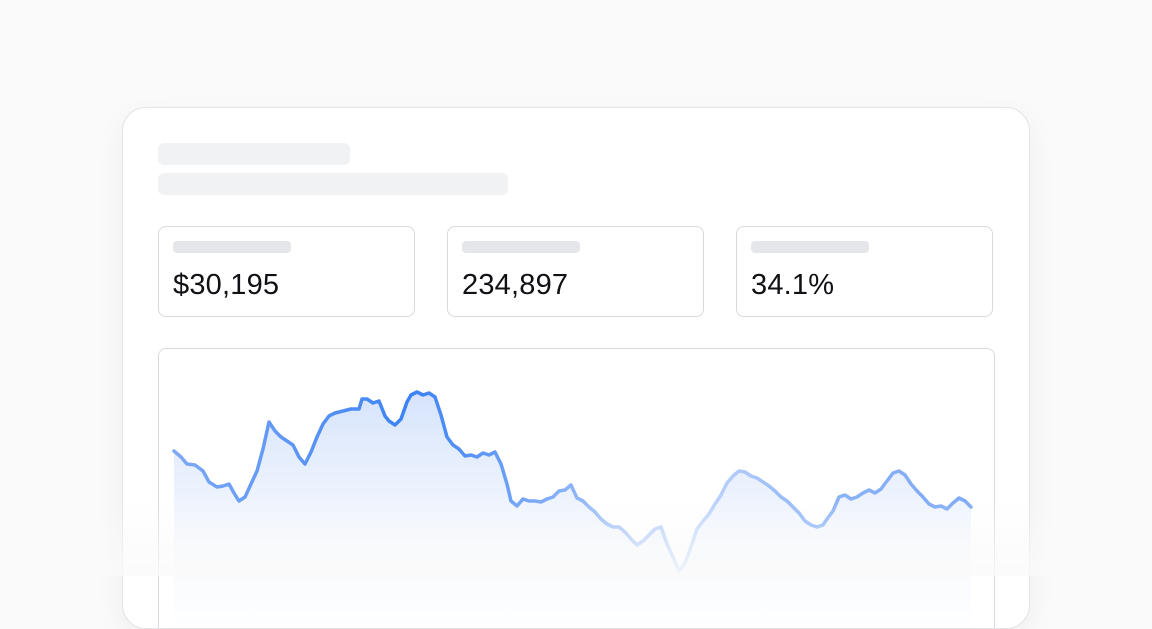 The height and width of the screenshot is (629, 1152). What do you see at coordinates (226, 285) in the screenshot?
I see `stat-value: $30,195` at bounding box center [226, 285].